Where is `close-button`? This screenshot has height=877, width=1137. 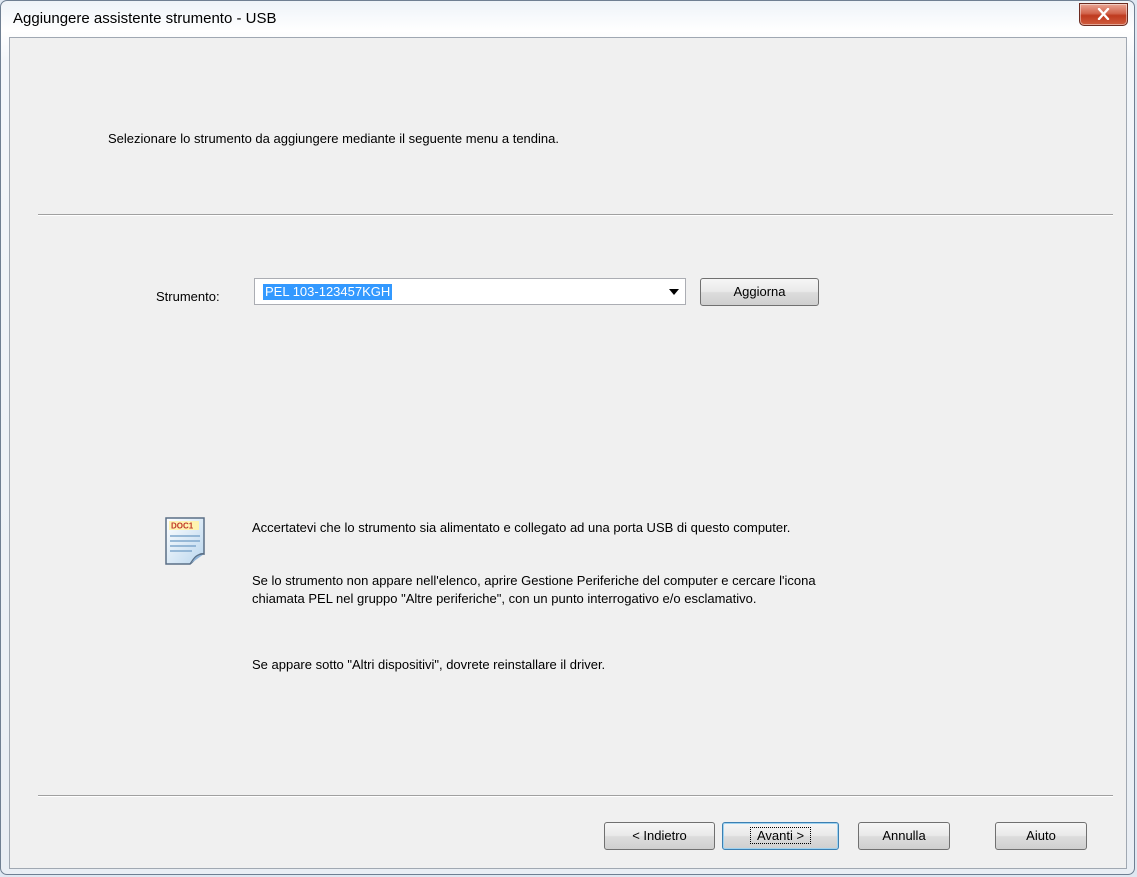 close-button is located at coordinates (1103, 14).